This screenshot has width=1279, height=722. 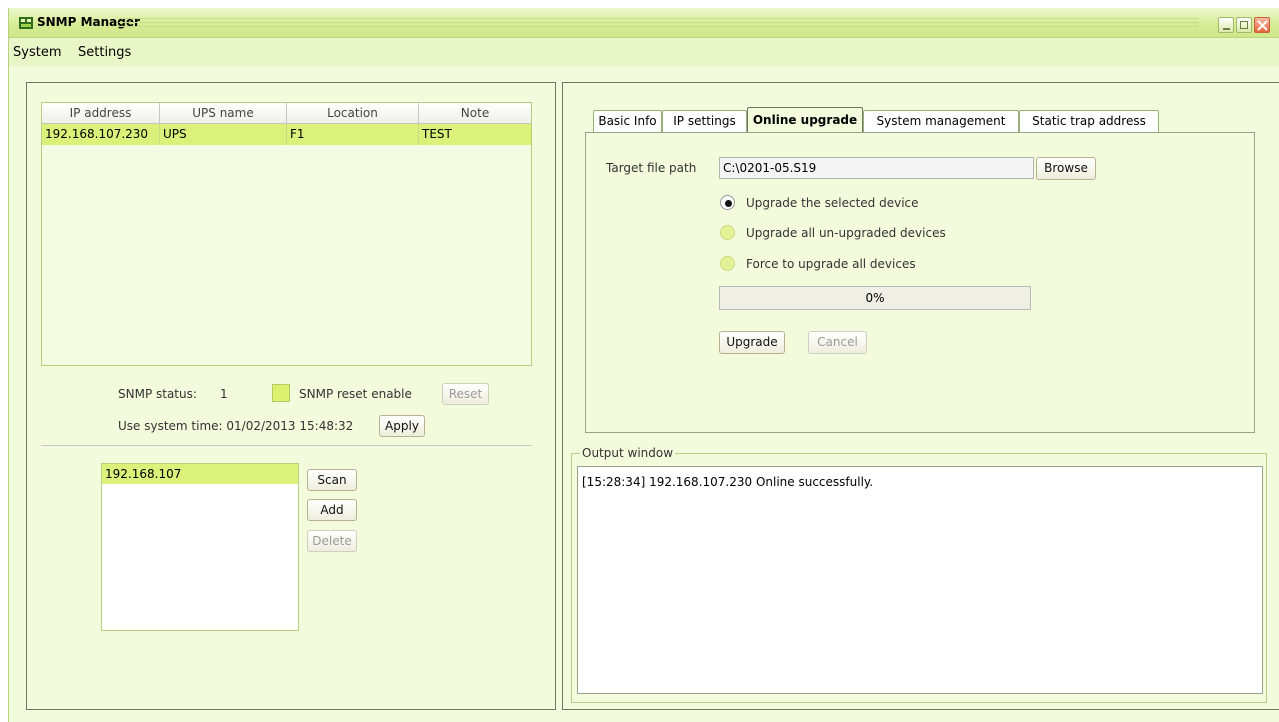 What do you see at coordinates (1226, 29) in the screenshot?
I see `minimize-icon` at bounding box center [1226, 29].